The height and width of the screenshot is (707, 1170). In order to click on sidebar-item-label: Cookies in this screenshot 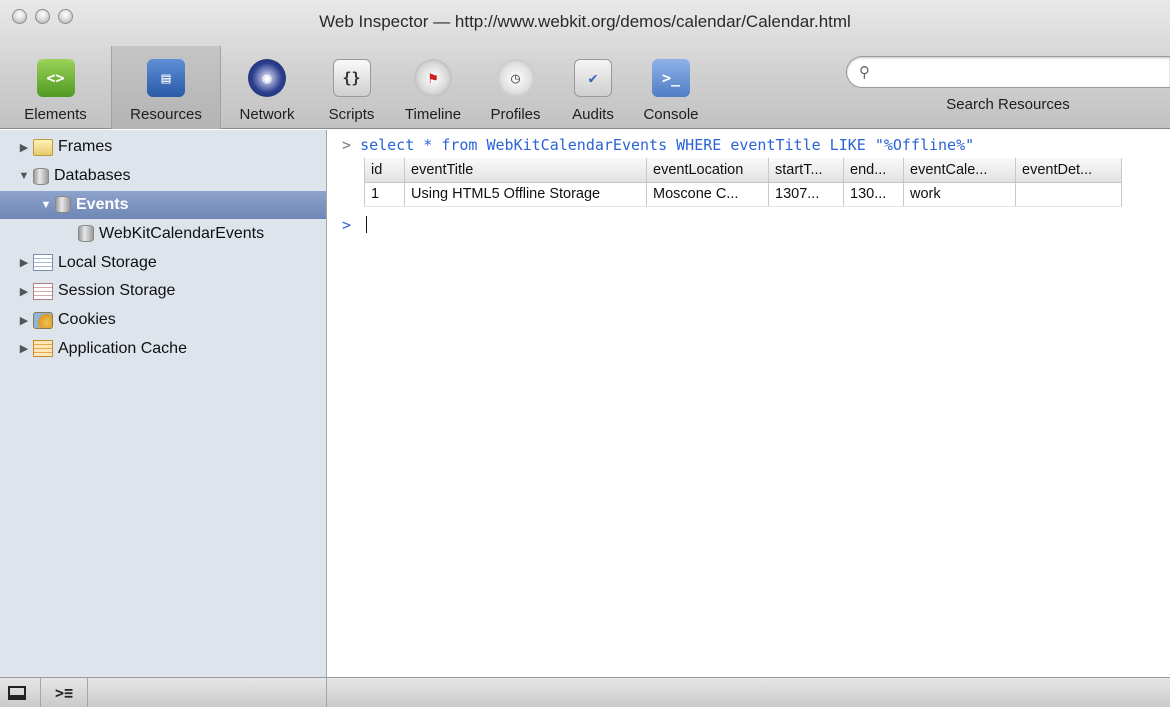, I will do `click(87, 320)`.